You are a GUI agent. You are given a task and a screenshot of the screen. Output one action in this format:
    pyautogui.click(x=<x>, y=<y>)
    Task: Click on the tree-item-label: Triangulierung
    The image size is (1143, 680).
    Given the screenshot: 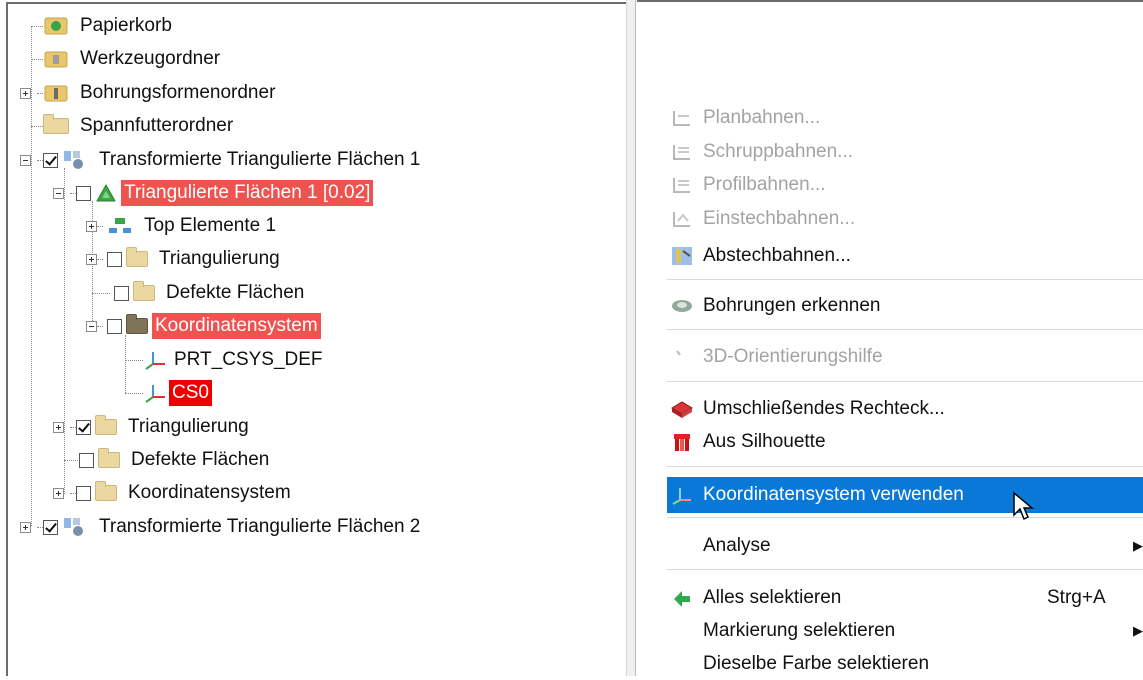 What is the action you would take?
    pyautogui.click(x=188, y=426)
    